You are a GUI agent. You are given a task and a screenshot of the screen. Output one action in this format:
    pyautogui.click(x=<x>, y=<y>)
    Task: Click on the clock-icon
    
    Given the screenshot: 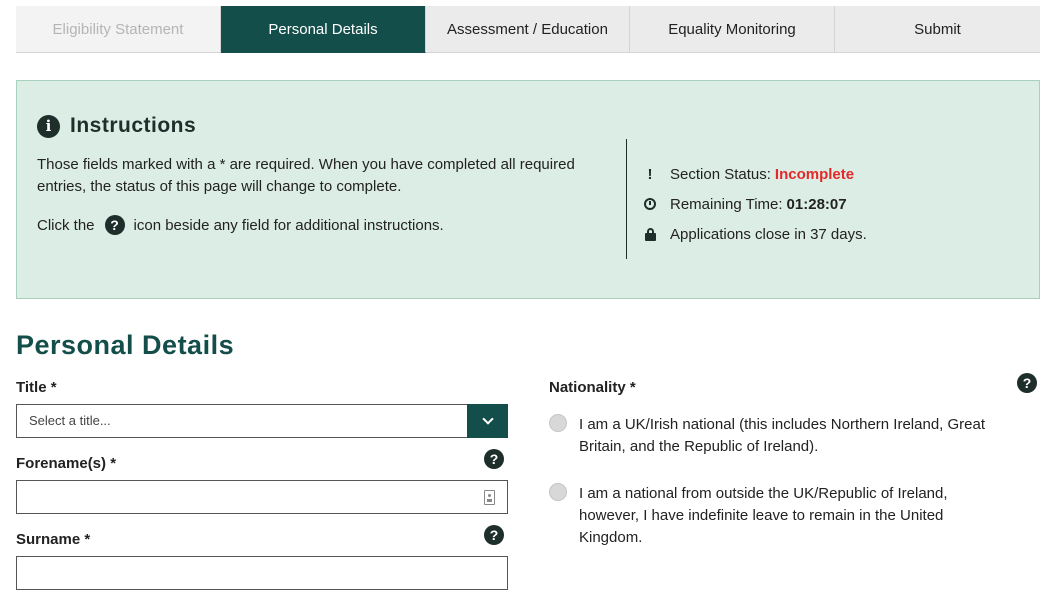 What is the action you would take?
    pyautogui.click(x=650, y=204)
    